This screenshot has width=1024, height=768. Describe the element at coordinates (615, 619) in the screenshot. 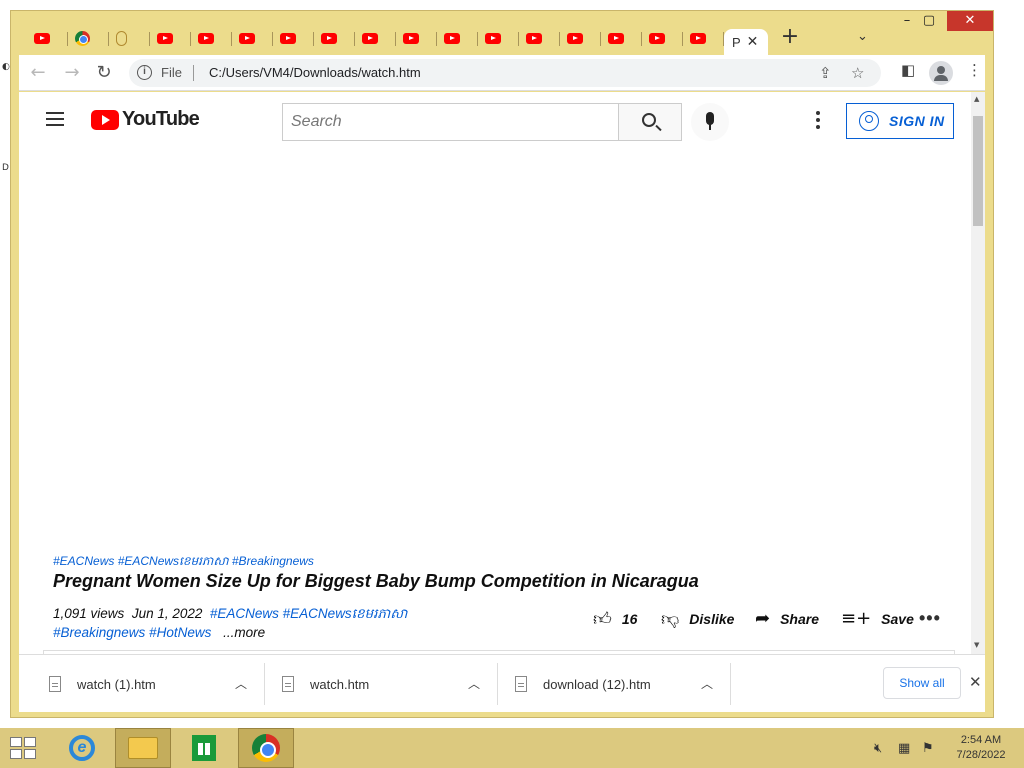

I see `like-button: 👍︎ 16` at that location.